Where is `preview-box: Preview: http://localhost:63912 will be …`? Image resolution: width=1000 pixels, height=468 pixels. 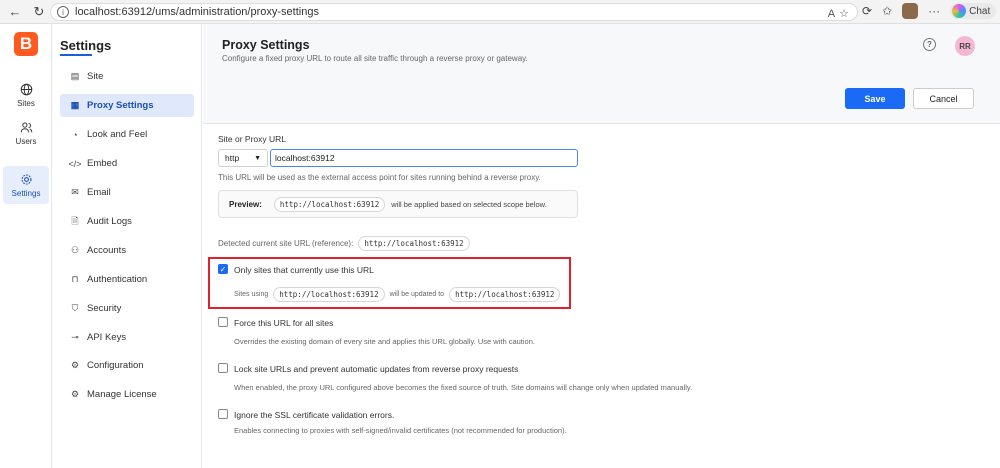
preview-box: Preview: http://localhost:63912 will be … is located at coordinates (398, 204).